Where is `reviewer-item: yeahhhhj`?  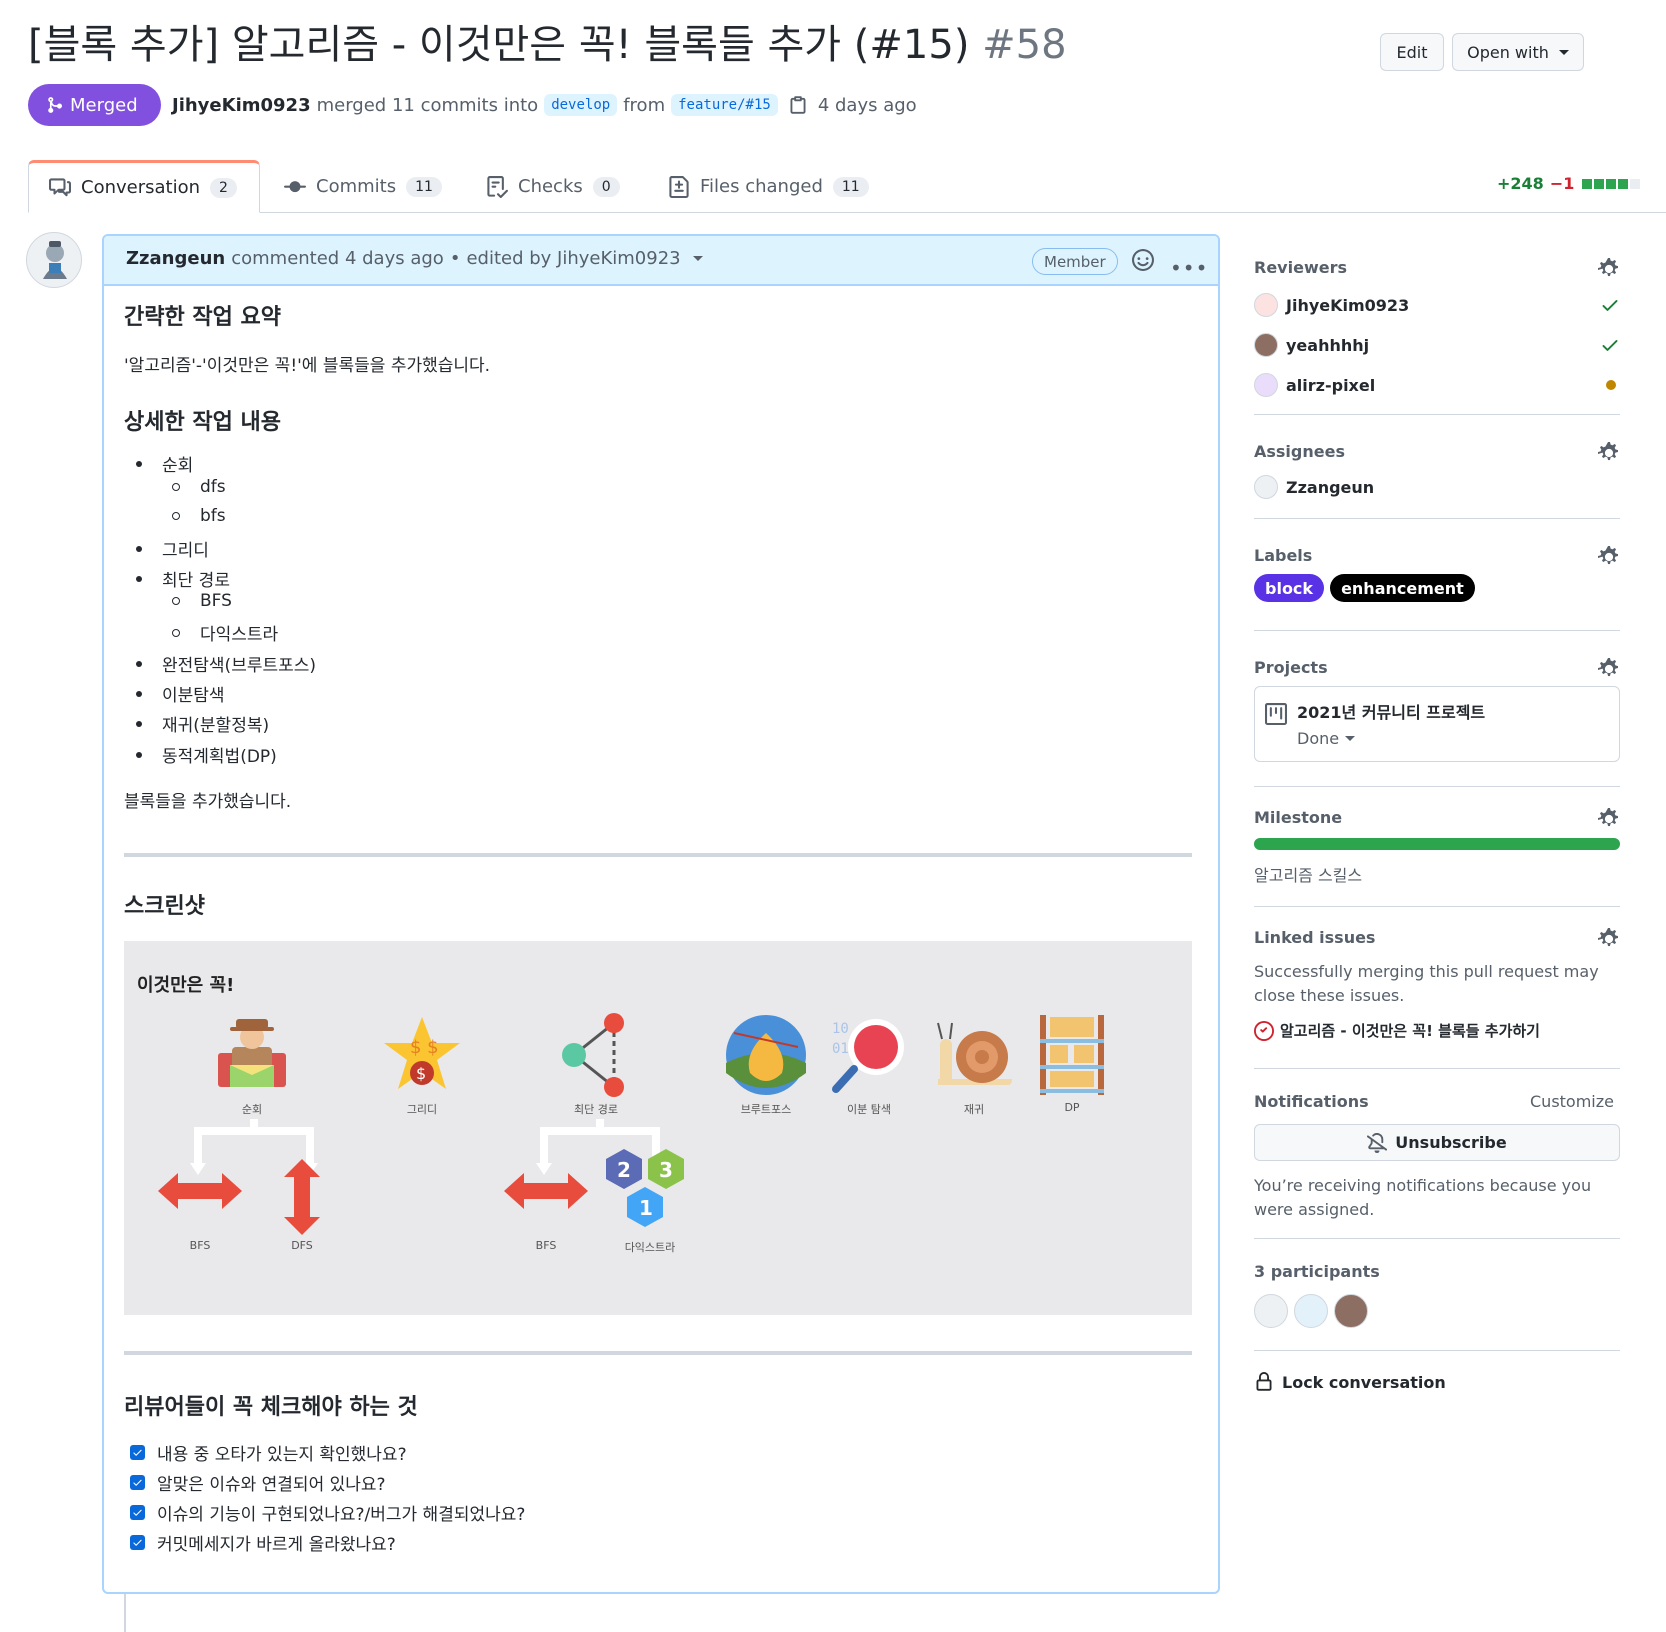 reviewer-item: yeahhhhj is located at coordinates (1311, 345).